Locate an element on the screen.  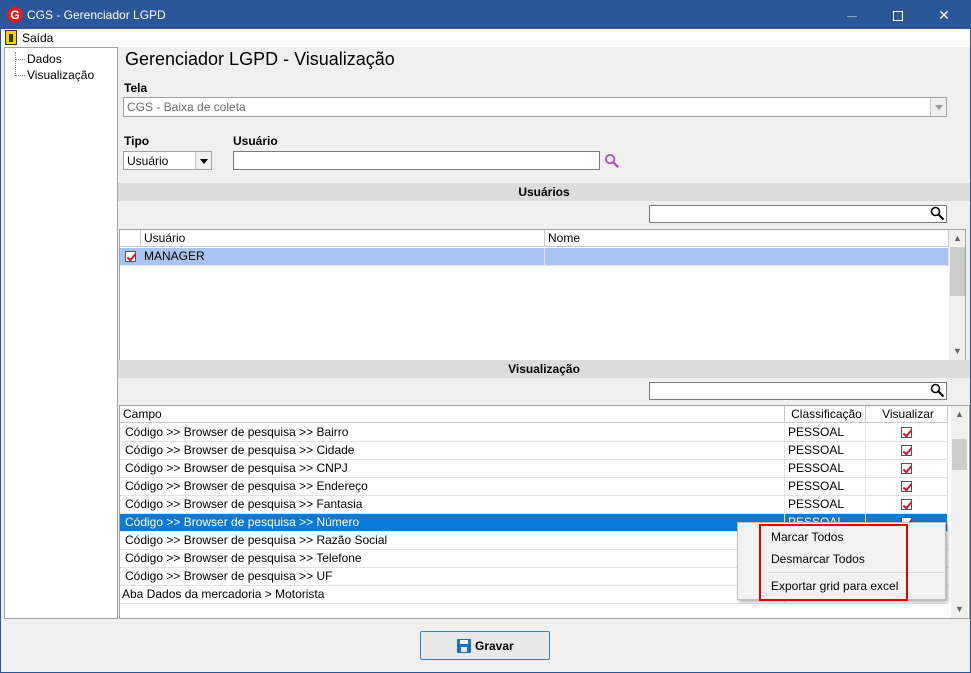
visualizacao-section-header: Visualização is located at coordinates (544, 369).